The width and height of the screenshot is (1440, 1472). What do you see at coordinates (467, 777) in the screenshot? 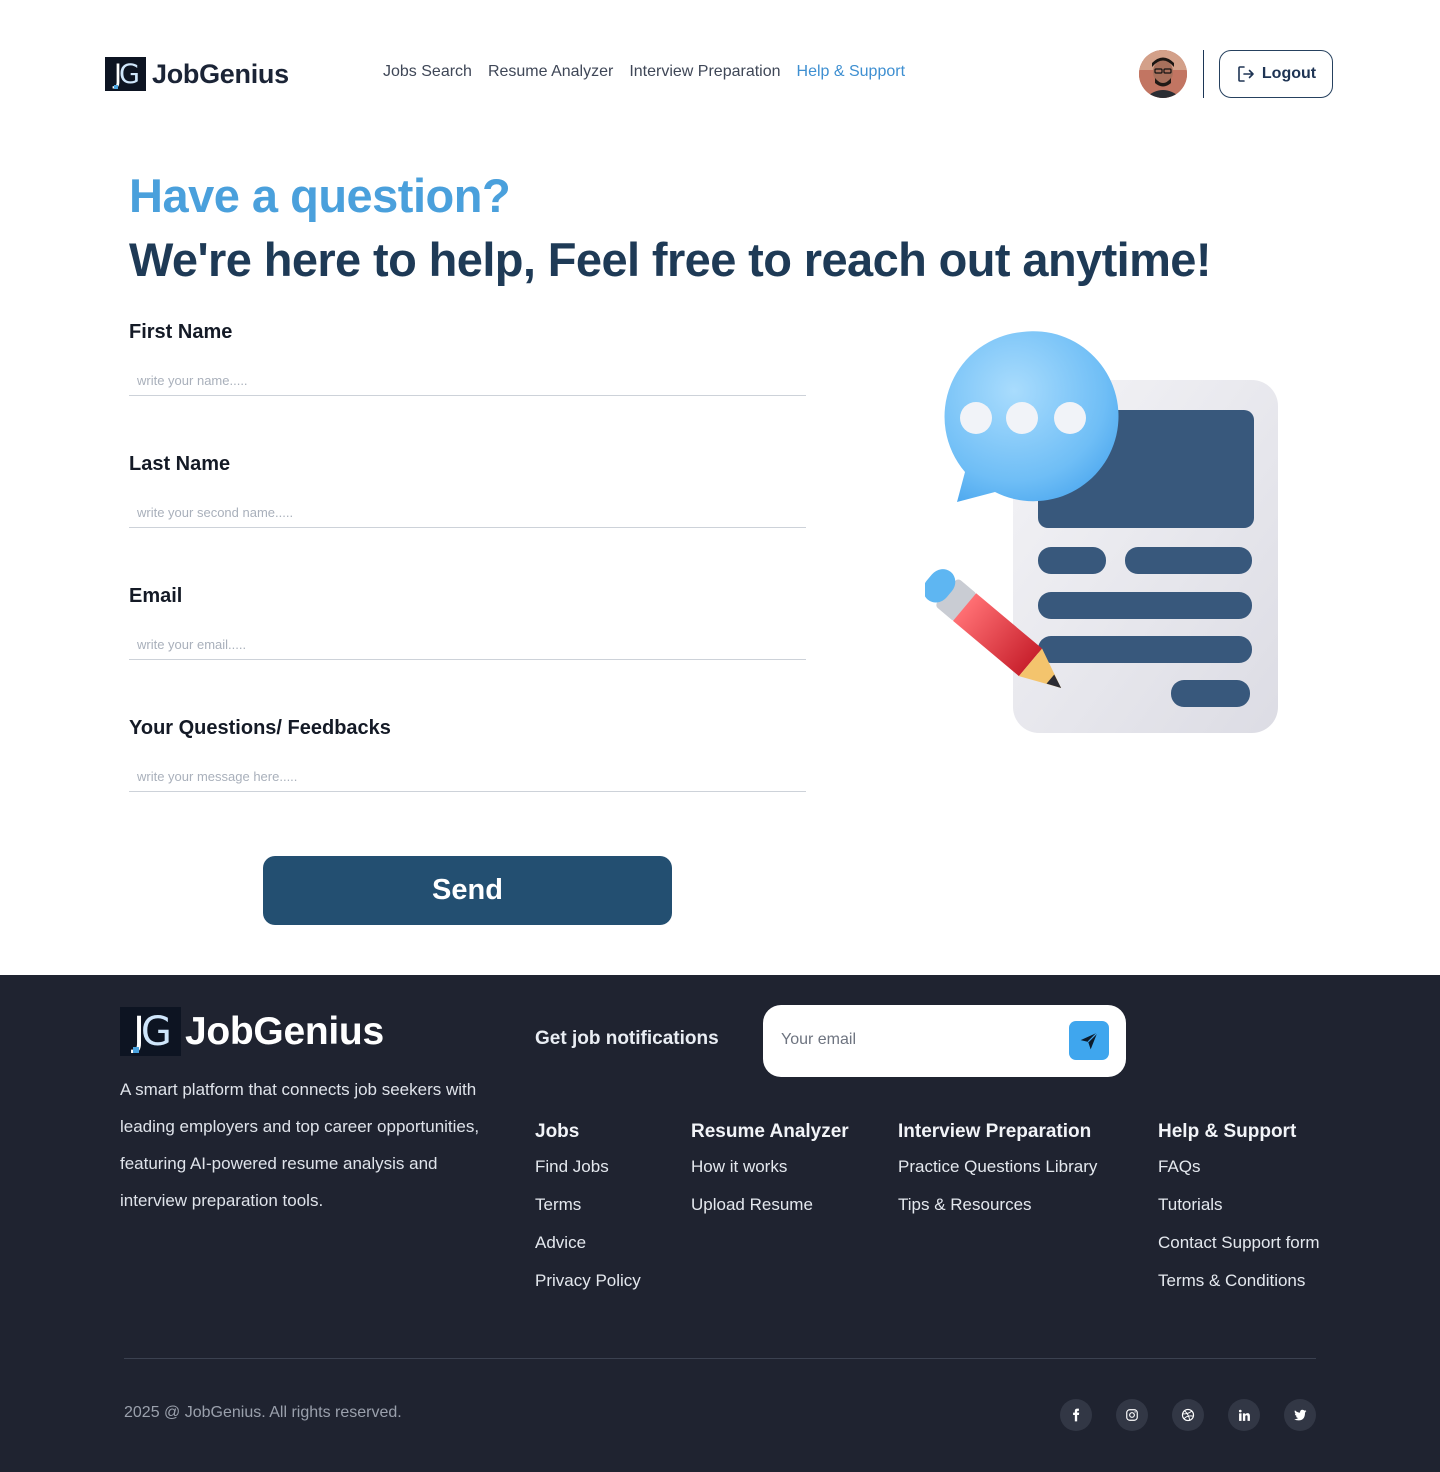
I see `message-input` at bounding box center [467, 777].